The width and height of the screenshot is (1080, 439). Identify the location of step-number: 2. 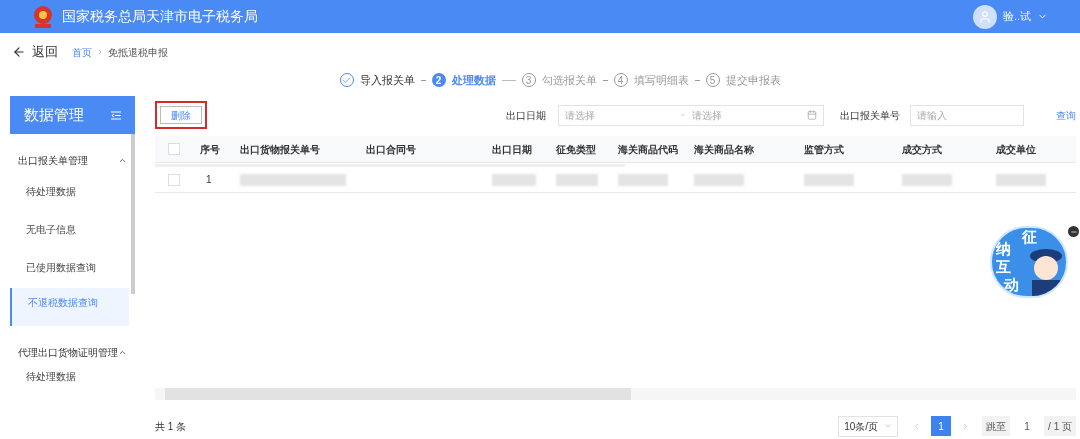
(438, 80).